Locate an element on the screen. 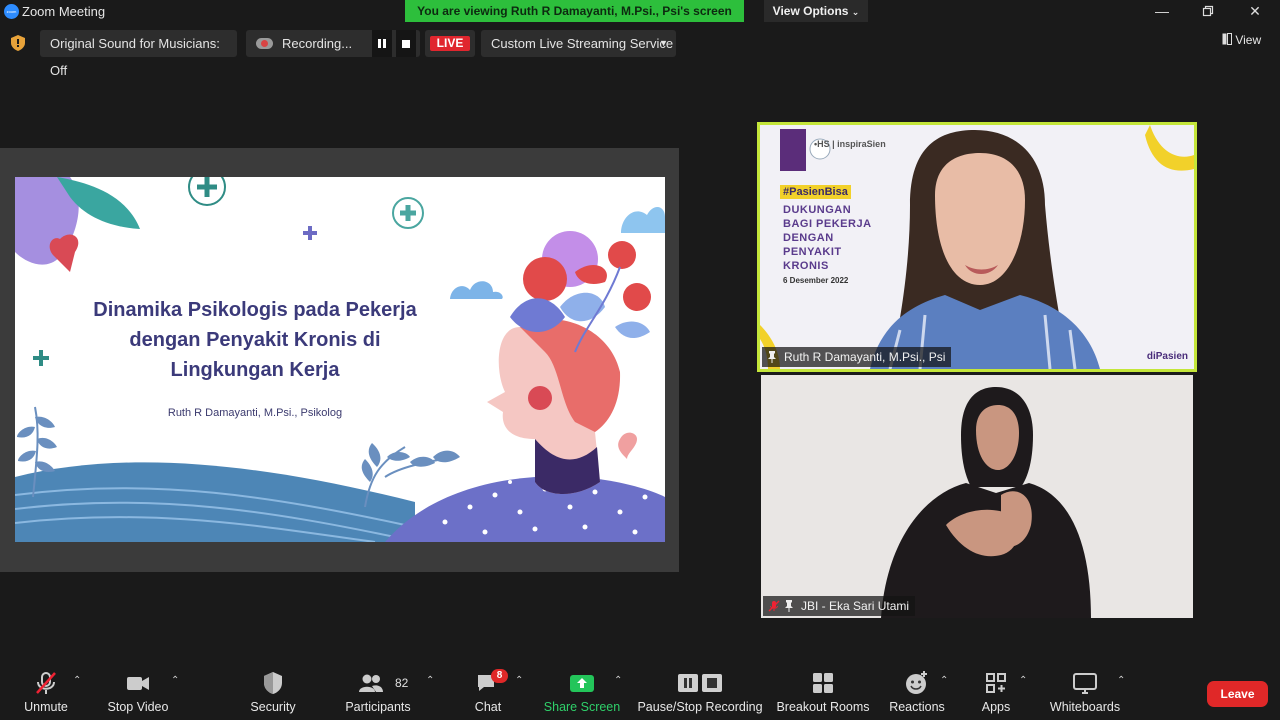  layout-icon is located at coordinates (1227, 39).